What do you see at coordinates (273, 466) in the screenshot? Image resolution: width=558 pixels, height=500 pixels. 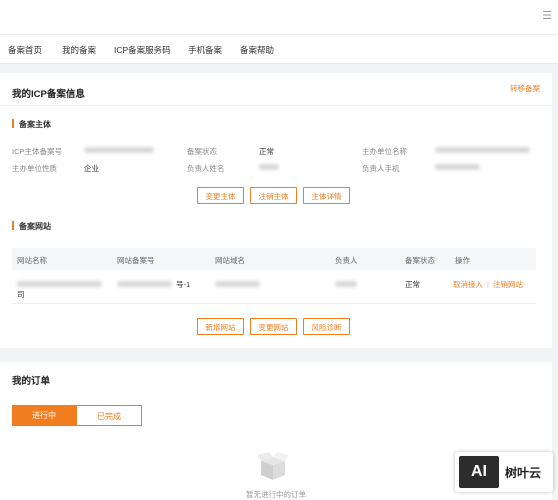 I see `empty-box-icon` at bounding box center [273, 466].